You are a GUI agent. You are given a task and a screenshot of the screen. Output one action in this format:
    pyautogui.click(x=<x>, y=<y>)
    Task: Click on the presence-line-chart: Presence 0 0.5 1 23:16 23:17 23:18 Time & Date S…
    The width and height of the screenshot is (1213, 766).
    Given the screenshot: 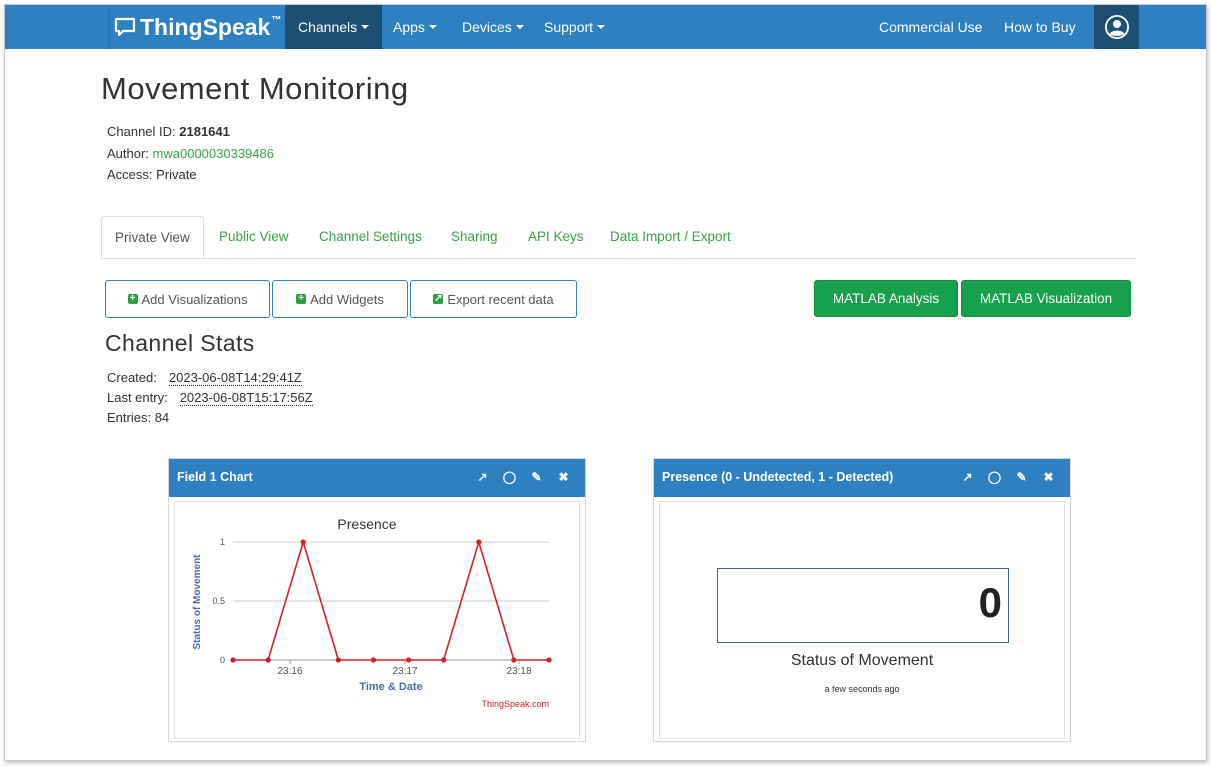 What is the action you would take?
    pyautogui.click(x=372, y=612)
    